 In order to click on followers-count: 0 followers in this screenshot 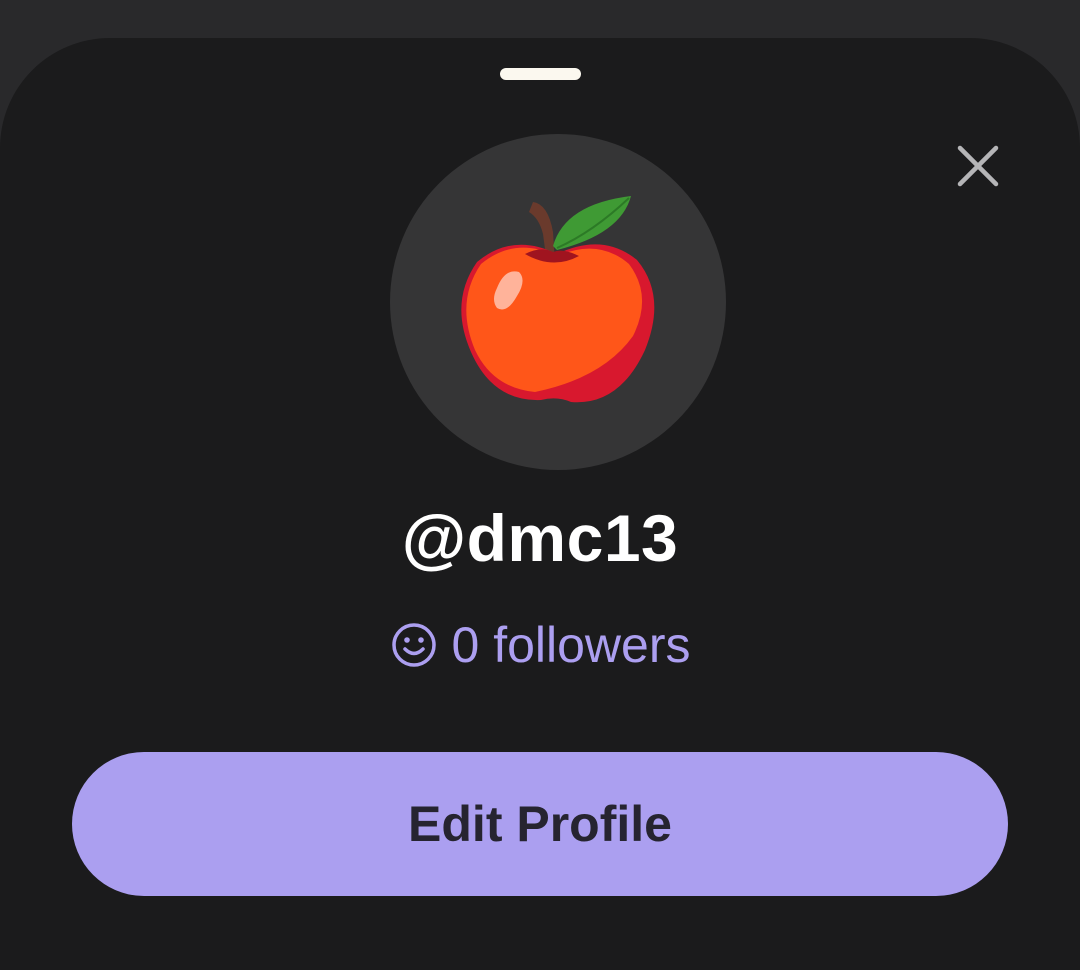, I will do `click(540, 645)`.